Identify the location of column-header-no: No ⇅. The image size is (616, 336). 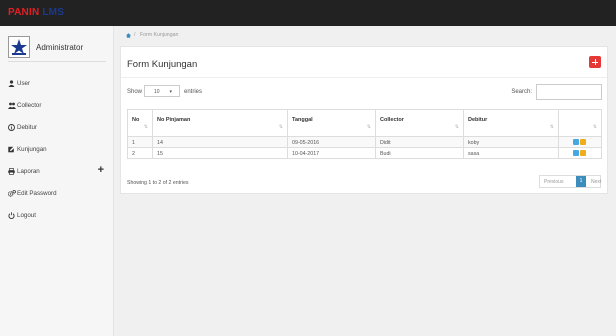
(139, 123).